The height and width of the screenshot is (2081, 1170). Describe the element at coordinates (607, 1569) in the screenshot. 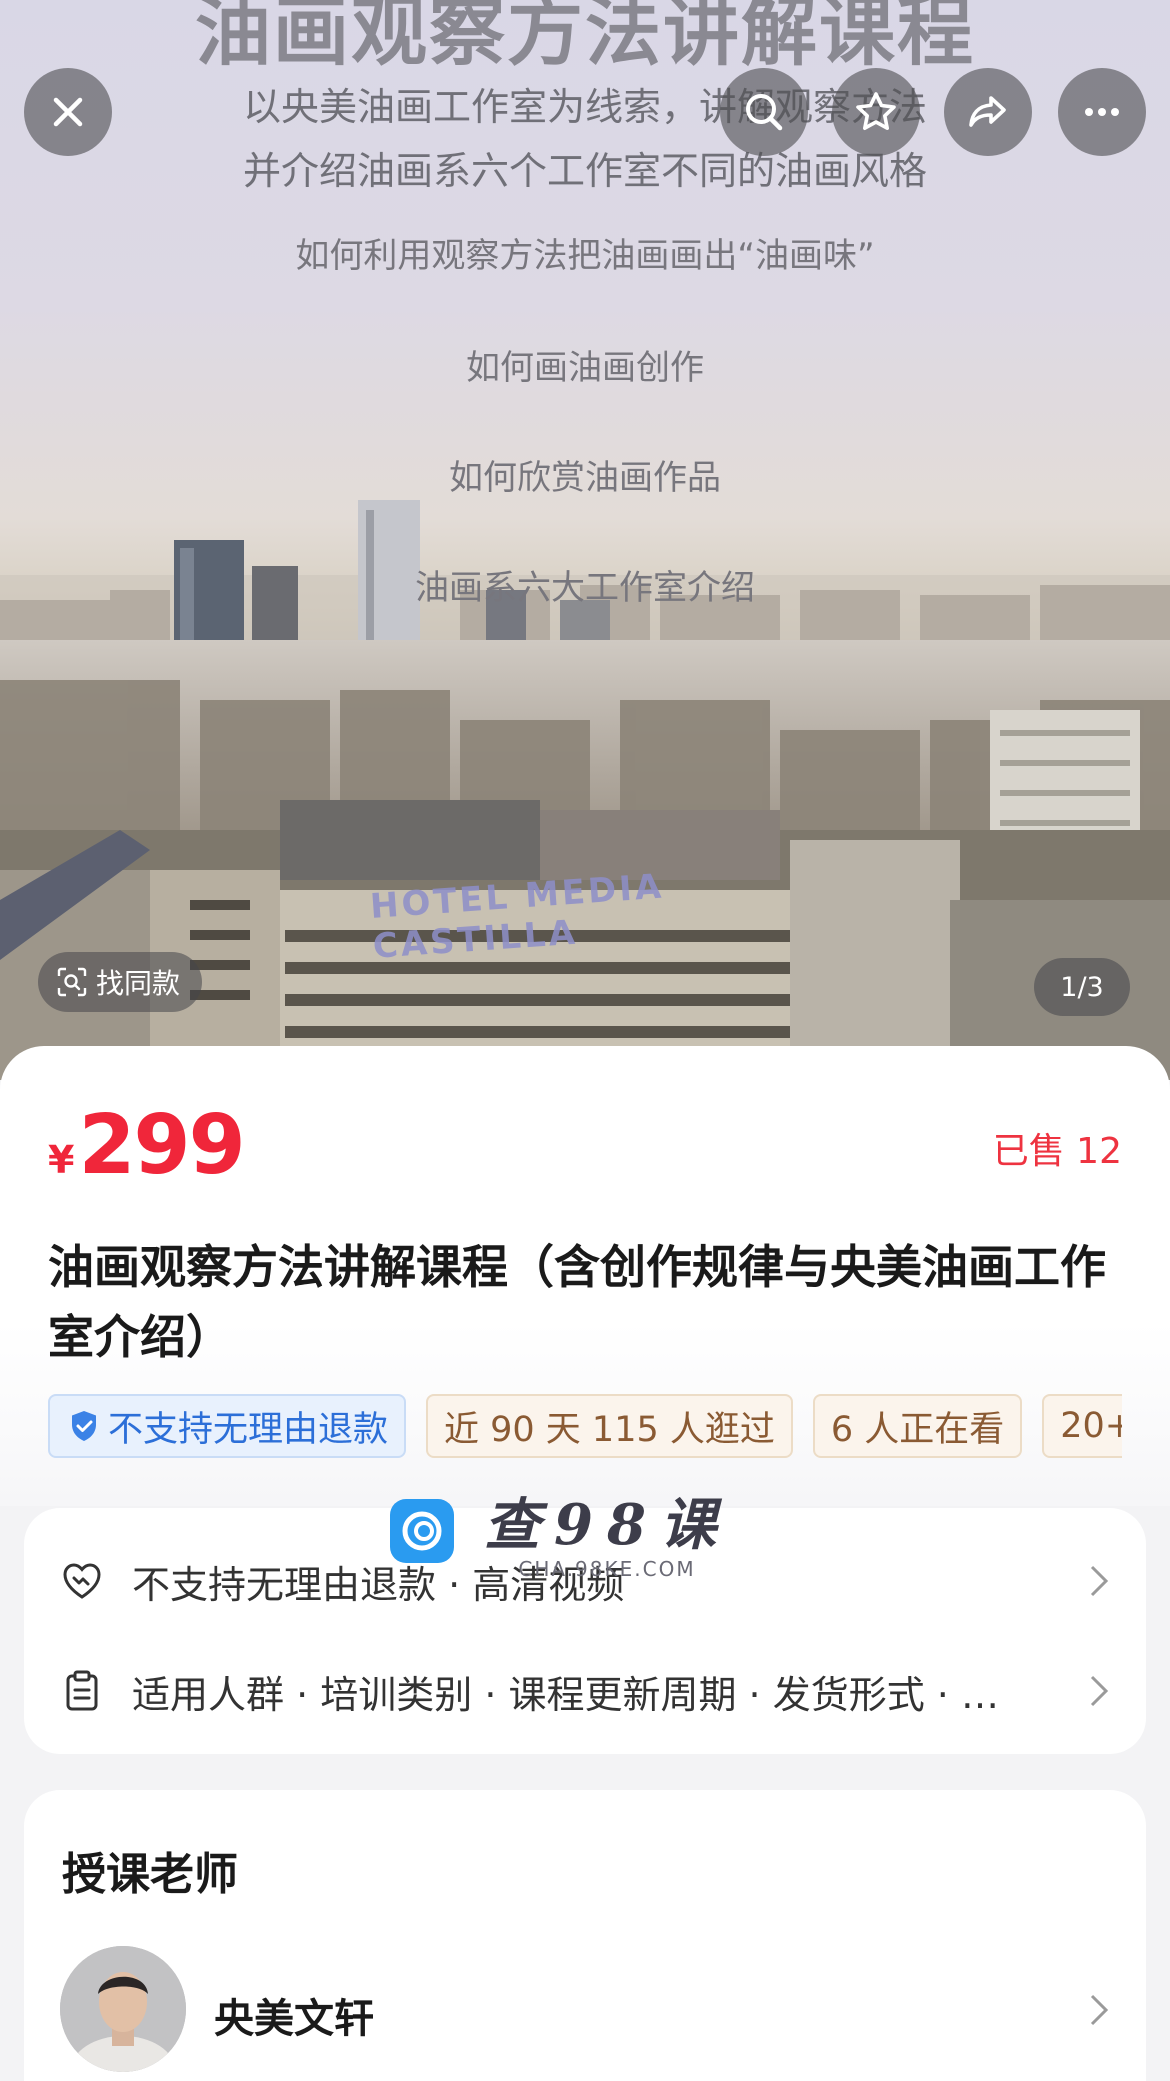

I see `watermark-url: CHA.98KE.COM` at that location.